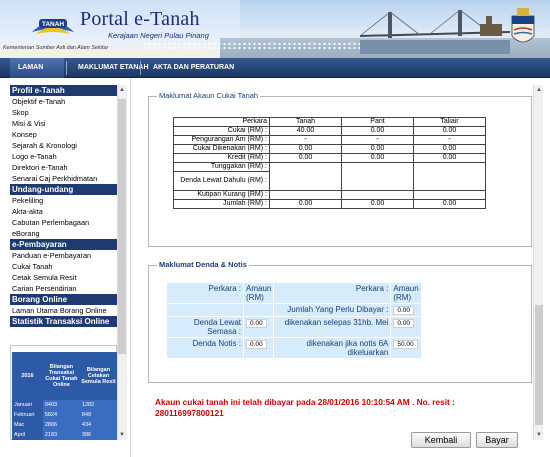  Describe the element at coordinates (63, 101) in the screenshot. I see `sidebar-item-objektif: Objektif e-Tanah` at that location.